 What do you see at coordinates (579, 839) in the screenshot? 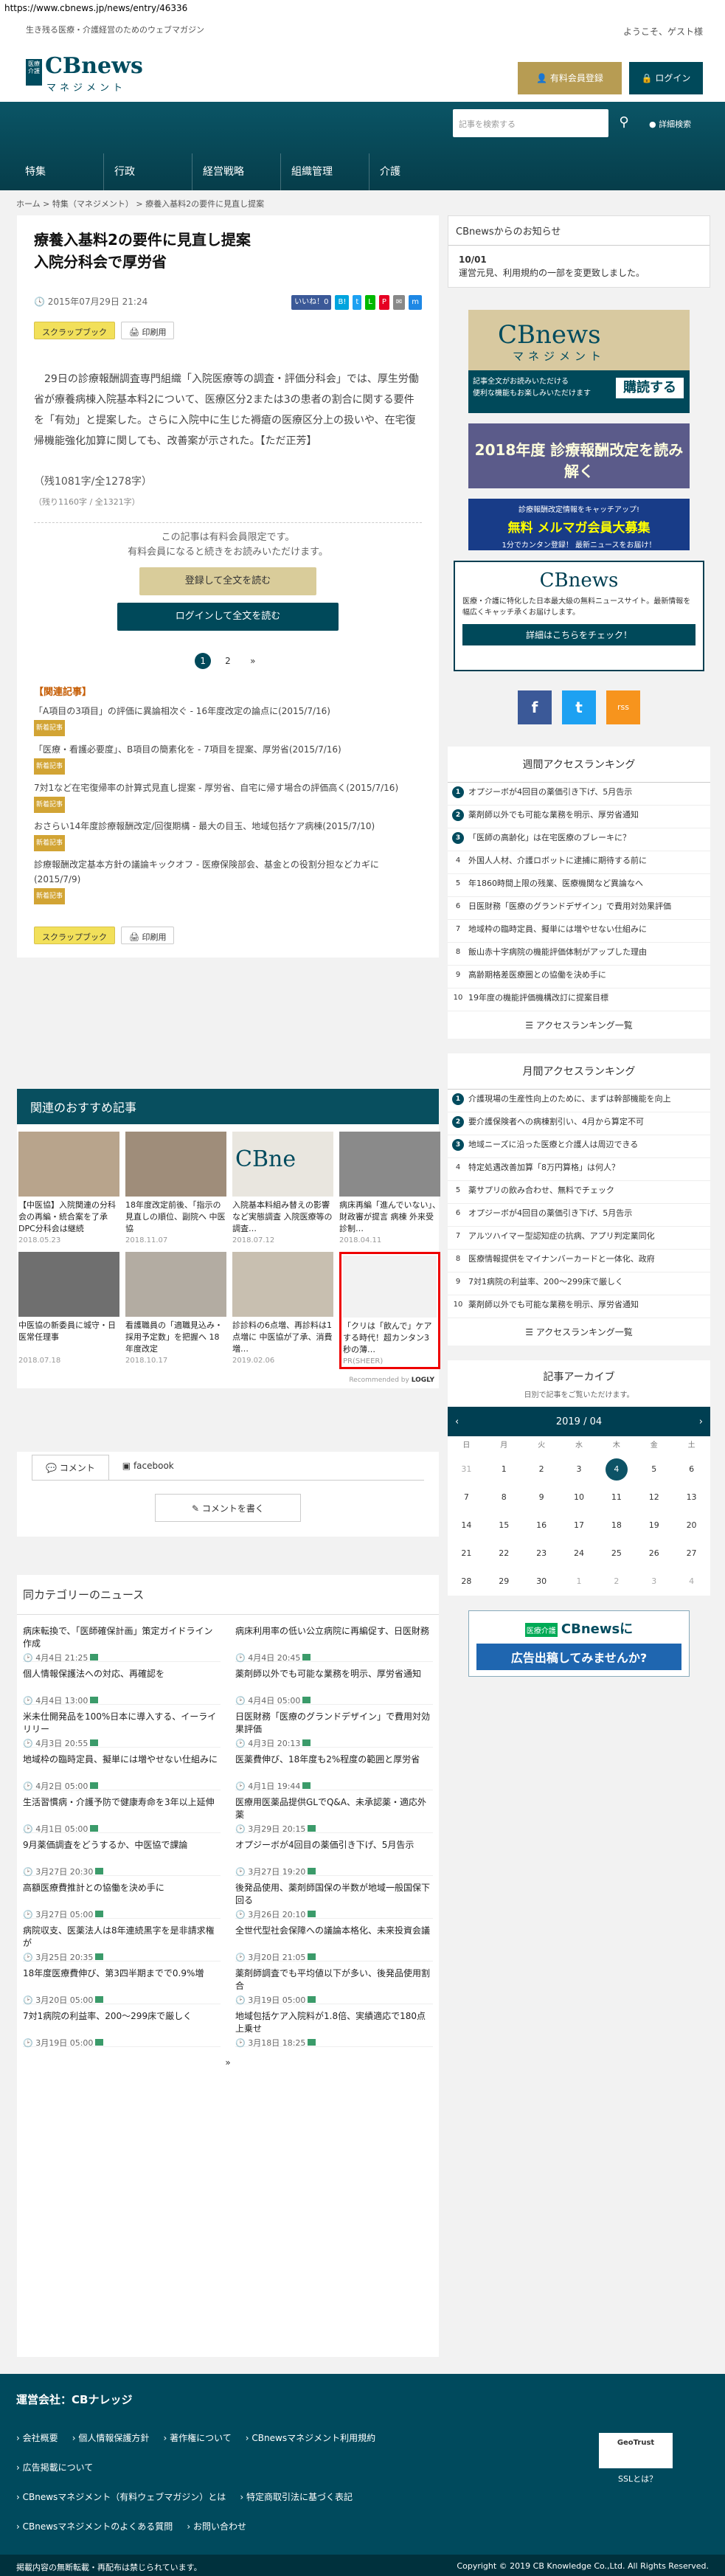
I see `ranking-item: 3 「医師の高齢化」は在宅医療のブレーキに？` at bounding box center [579, 839].